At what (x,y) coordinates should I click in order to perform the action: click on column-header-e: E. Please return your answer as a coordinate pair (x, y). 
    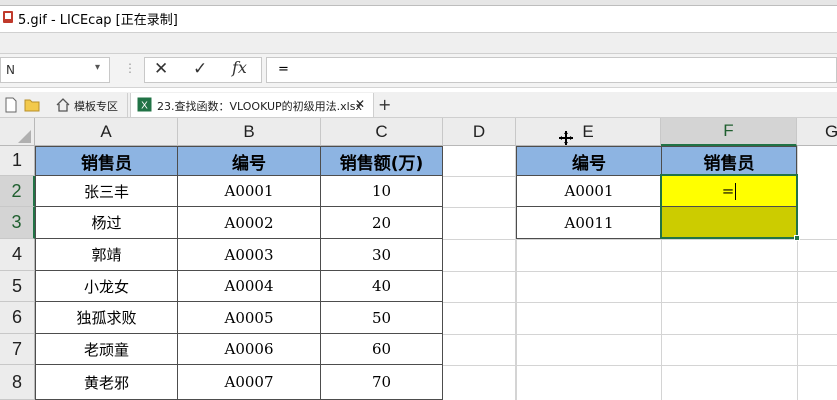
    Looking at the image, I should click on (588, 132).